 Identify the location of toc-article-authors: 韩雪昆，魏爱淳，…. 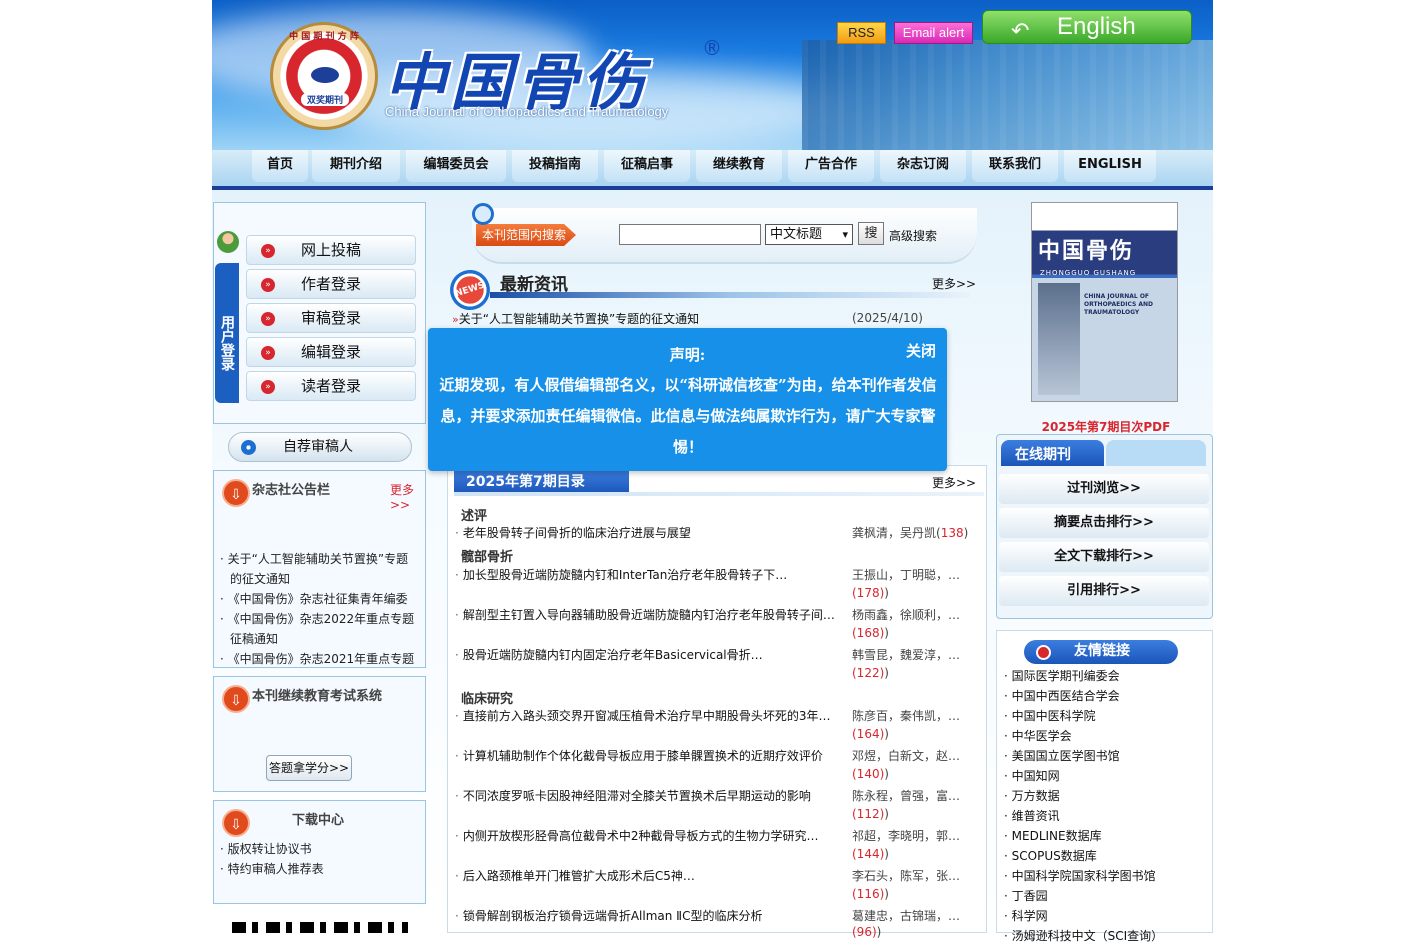
(906, 655).